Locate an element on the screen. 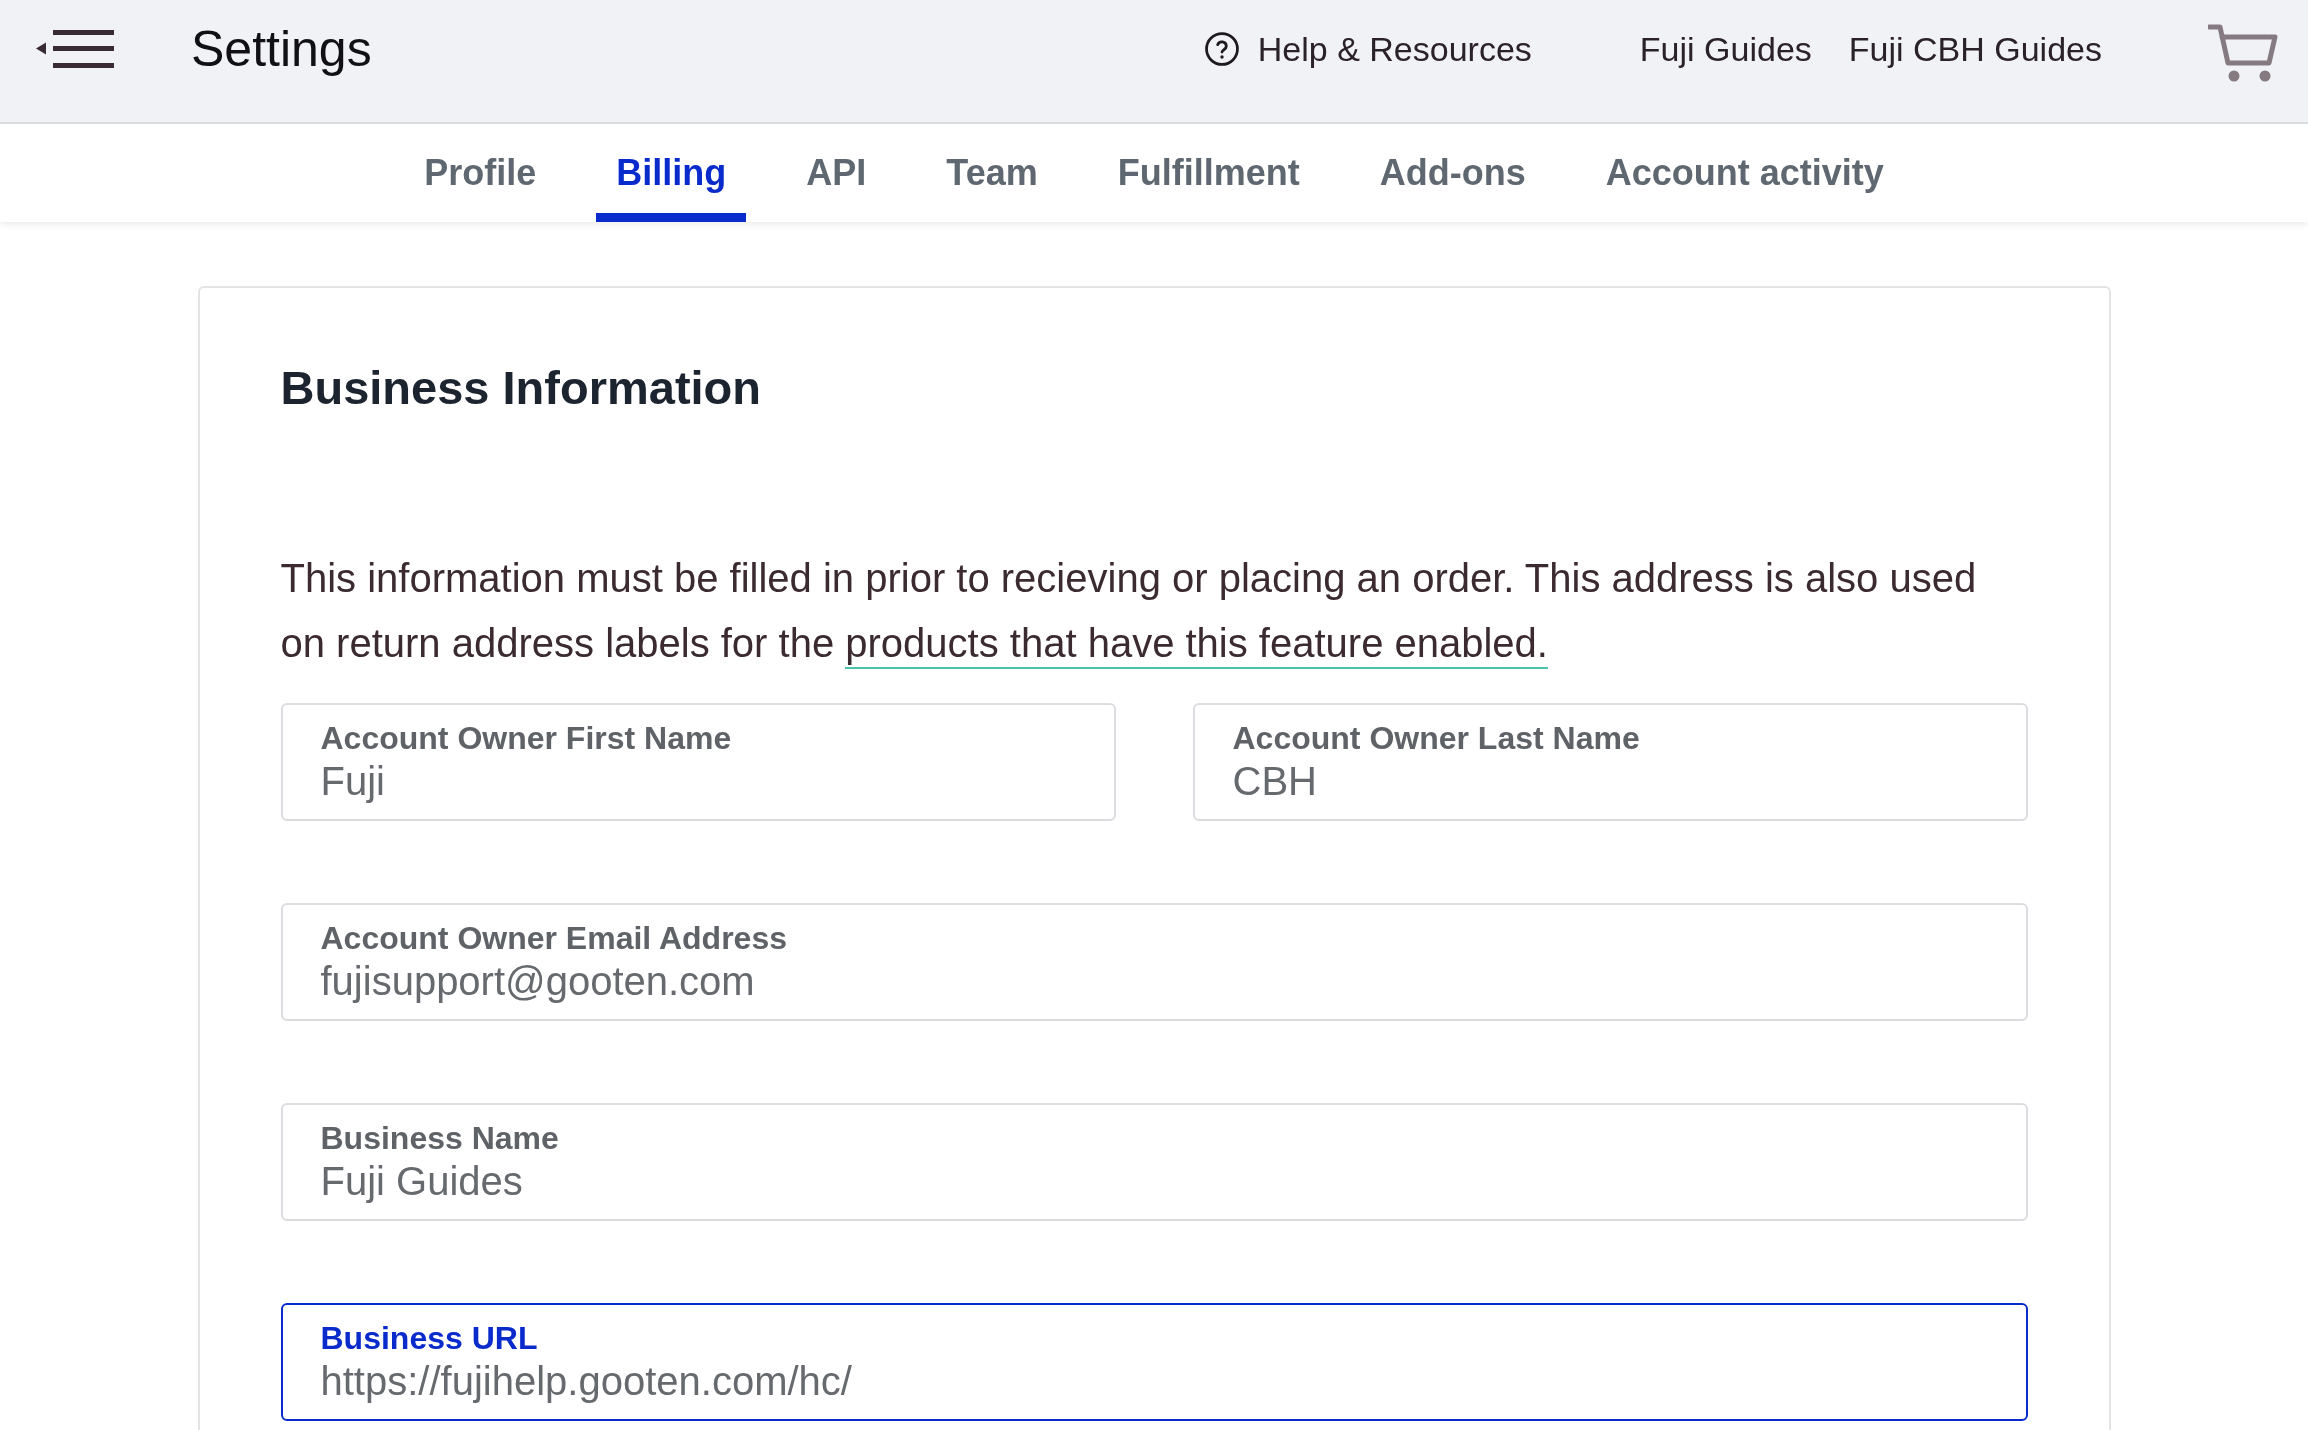 This screenshot has width=2308, height=1430. intro-text: This information must be filled in prior to recieving or placing an order. This address is also used on return address labels for the products that have this feature enabled. is located at coordinates (1140, 611).